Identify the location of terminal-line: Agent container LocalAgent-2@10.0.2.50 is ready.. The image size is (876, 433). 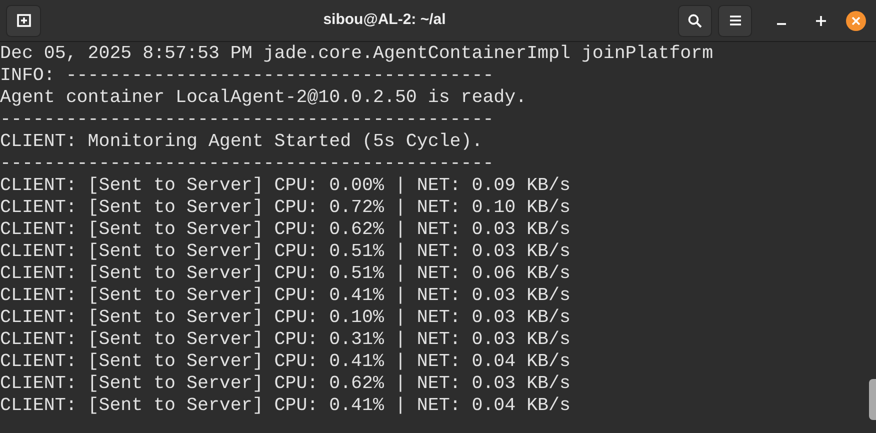
(263, 98).